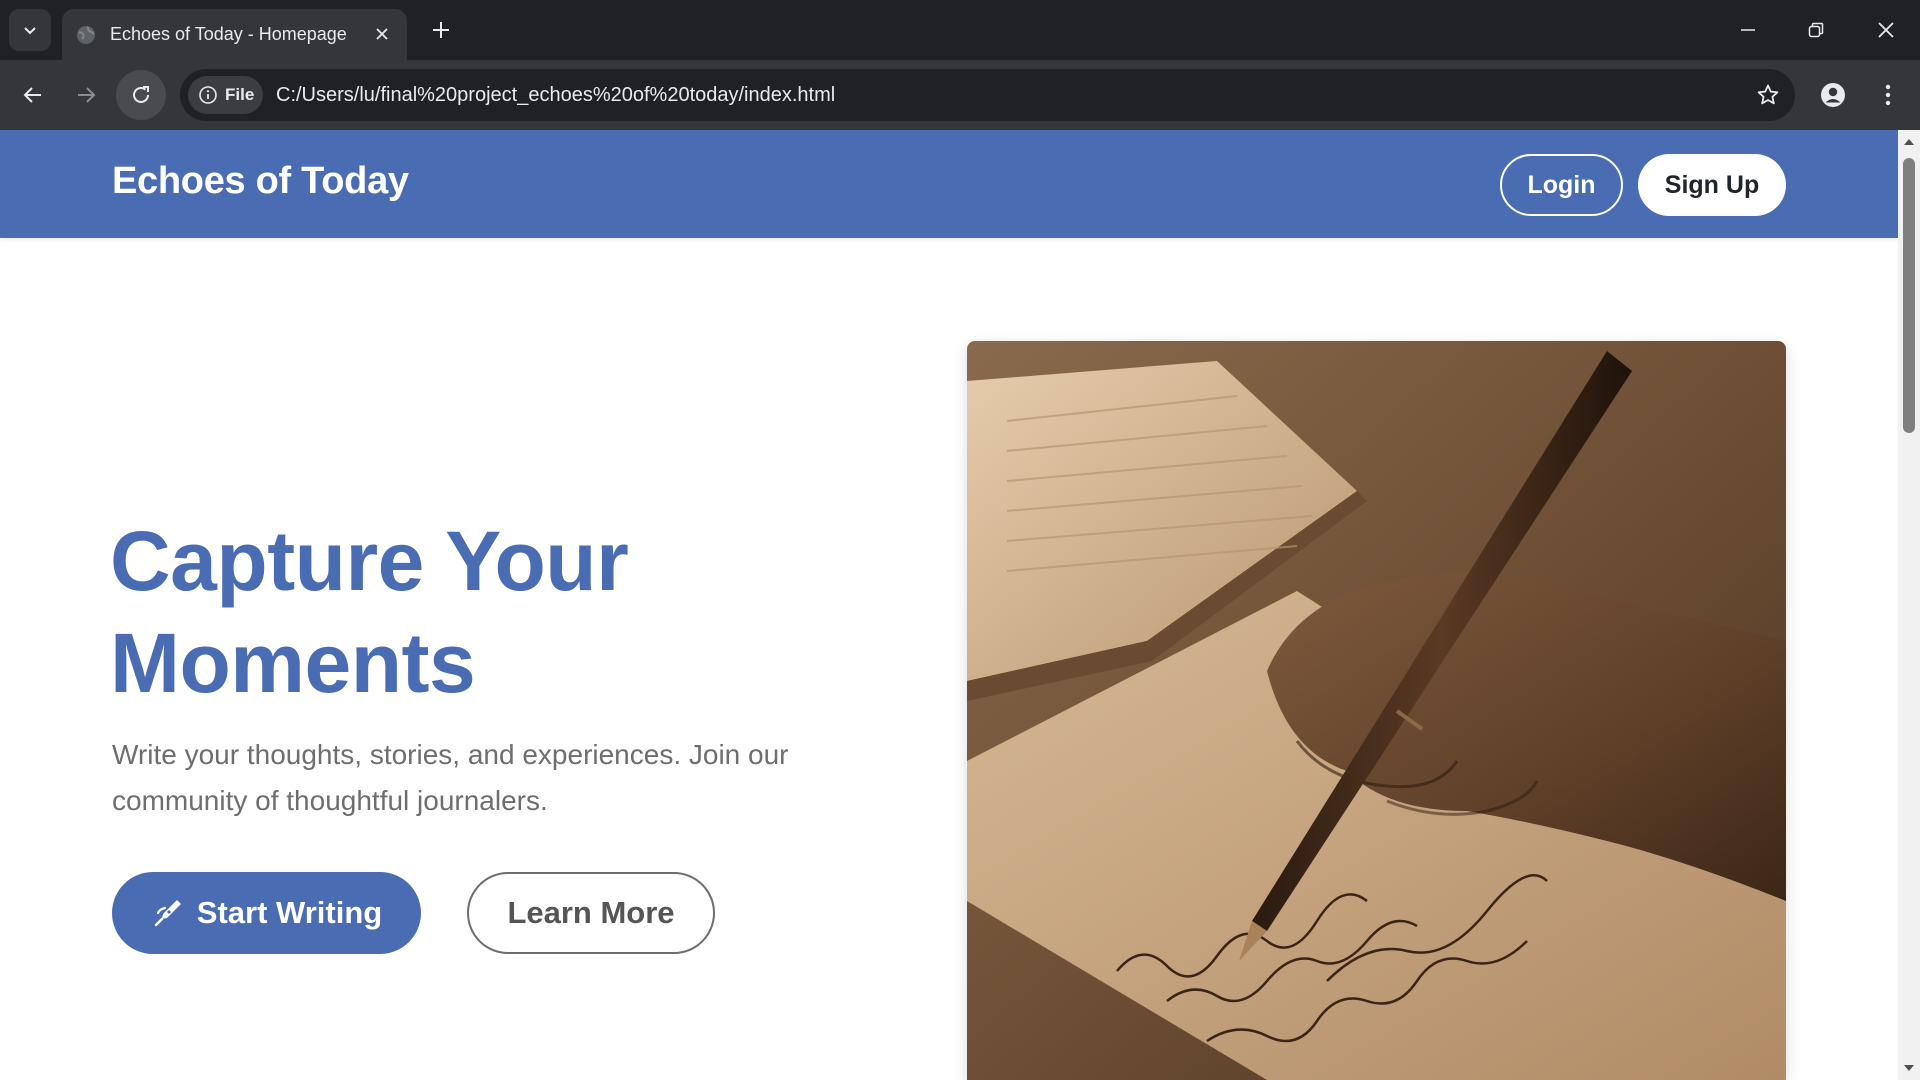  Describe the element at coordinates (260, 181) in the screenshot. I see `site-logo-text: Echoes of Today` at that location.